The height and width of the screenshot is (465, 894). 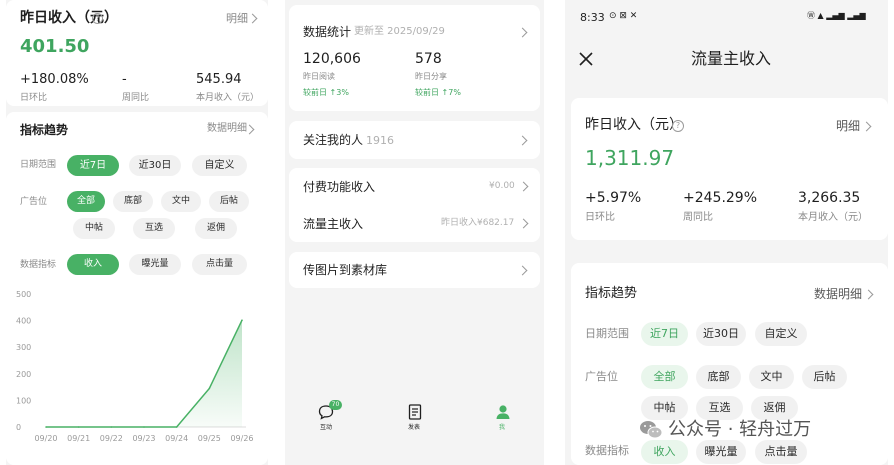 What do you see at coordinates (155, 264) in the screenshot?
I see `metric-option-exposure: 曝光量` at bounding box center [155, 264].